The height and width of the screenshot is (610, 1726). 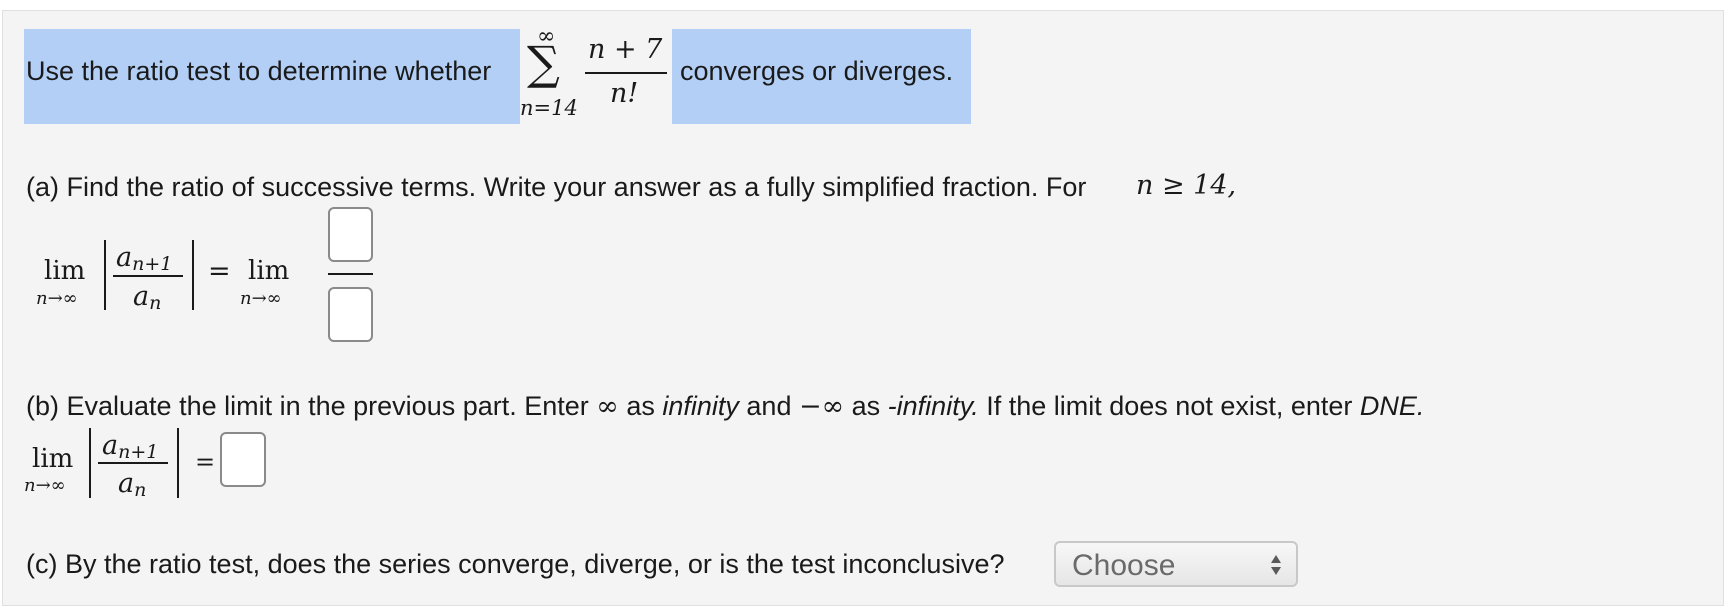 What do you see at coordinates (259, 71) in the screenshot?
I see `question-intro-text: Use the ratio test to determine whether` at bounding box center [259, 71].